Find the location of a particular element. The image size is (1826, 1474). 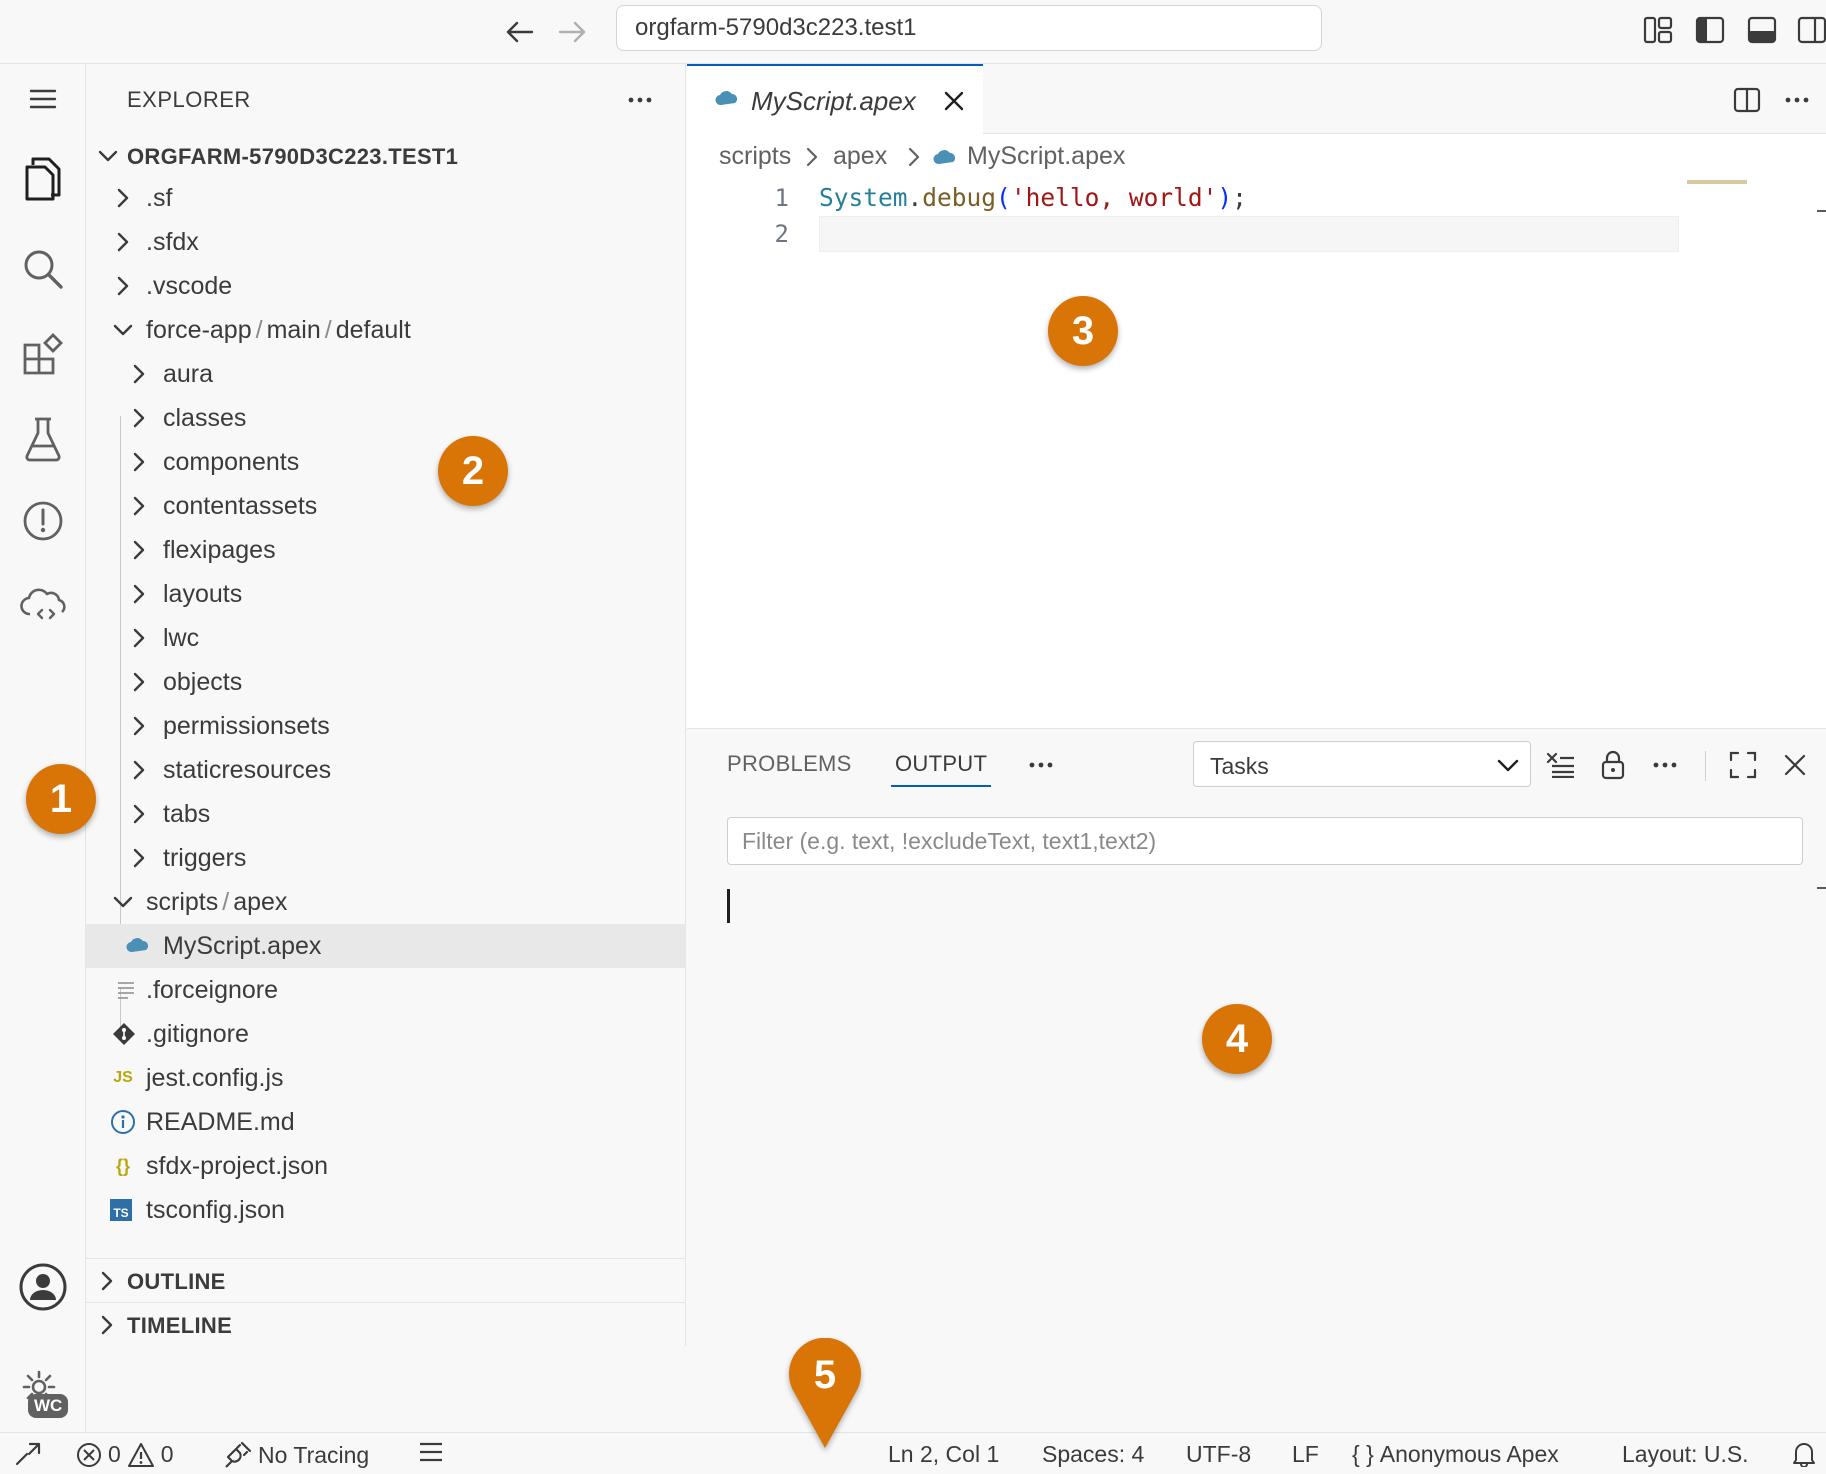

editor-tab-label: MyScript.apex is located at coordinates (833, 101).